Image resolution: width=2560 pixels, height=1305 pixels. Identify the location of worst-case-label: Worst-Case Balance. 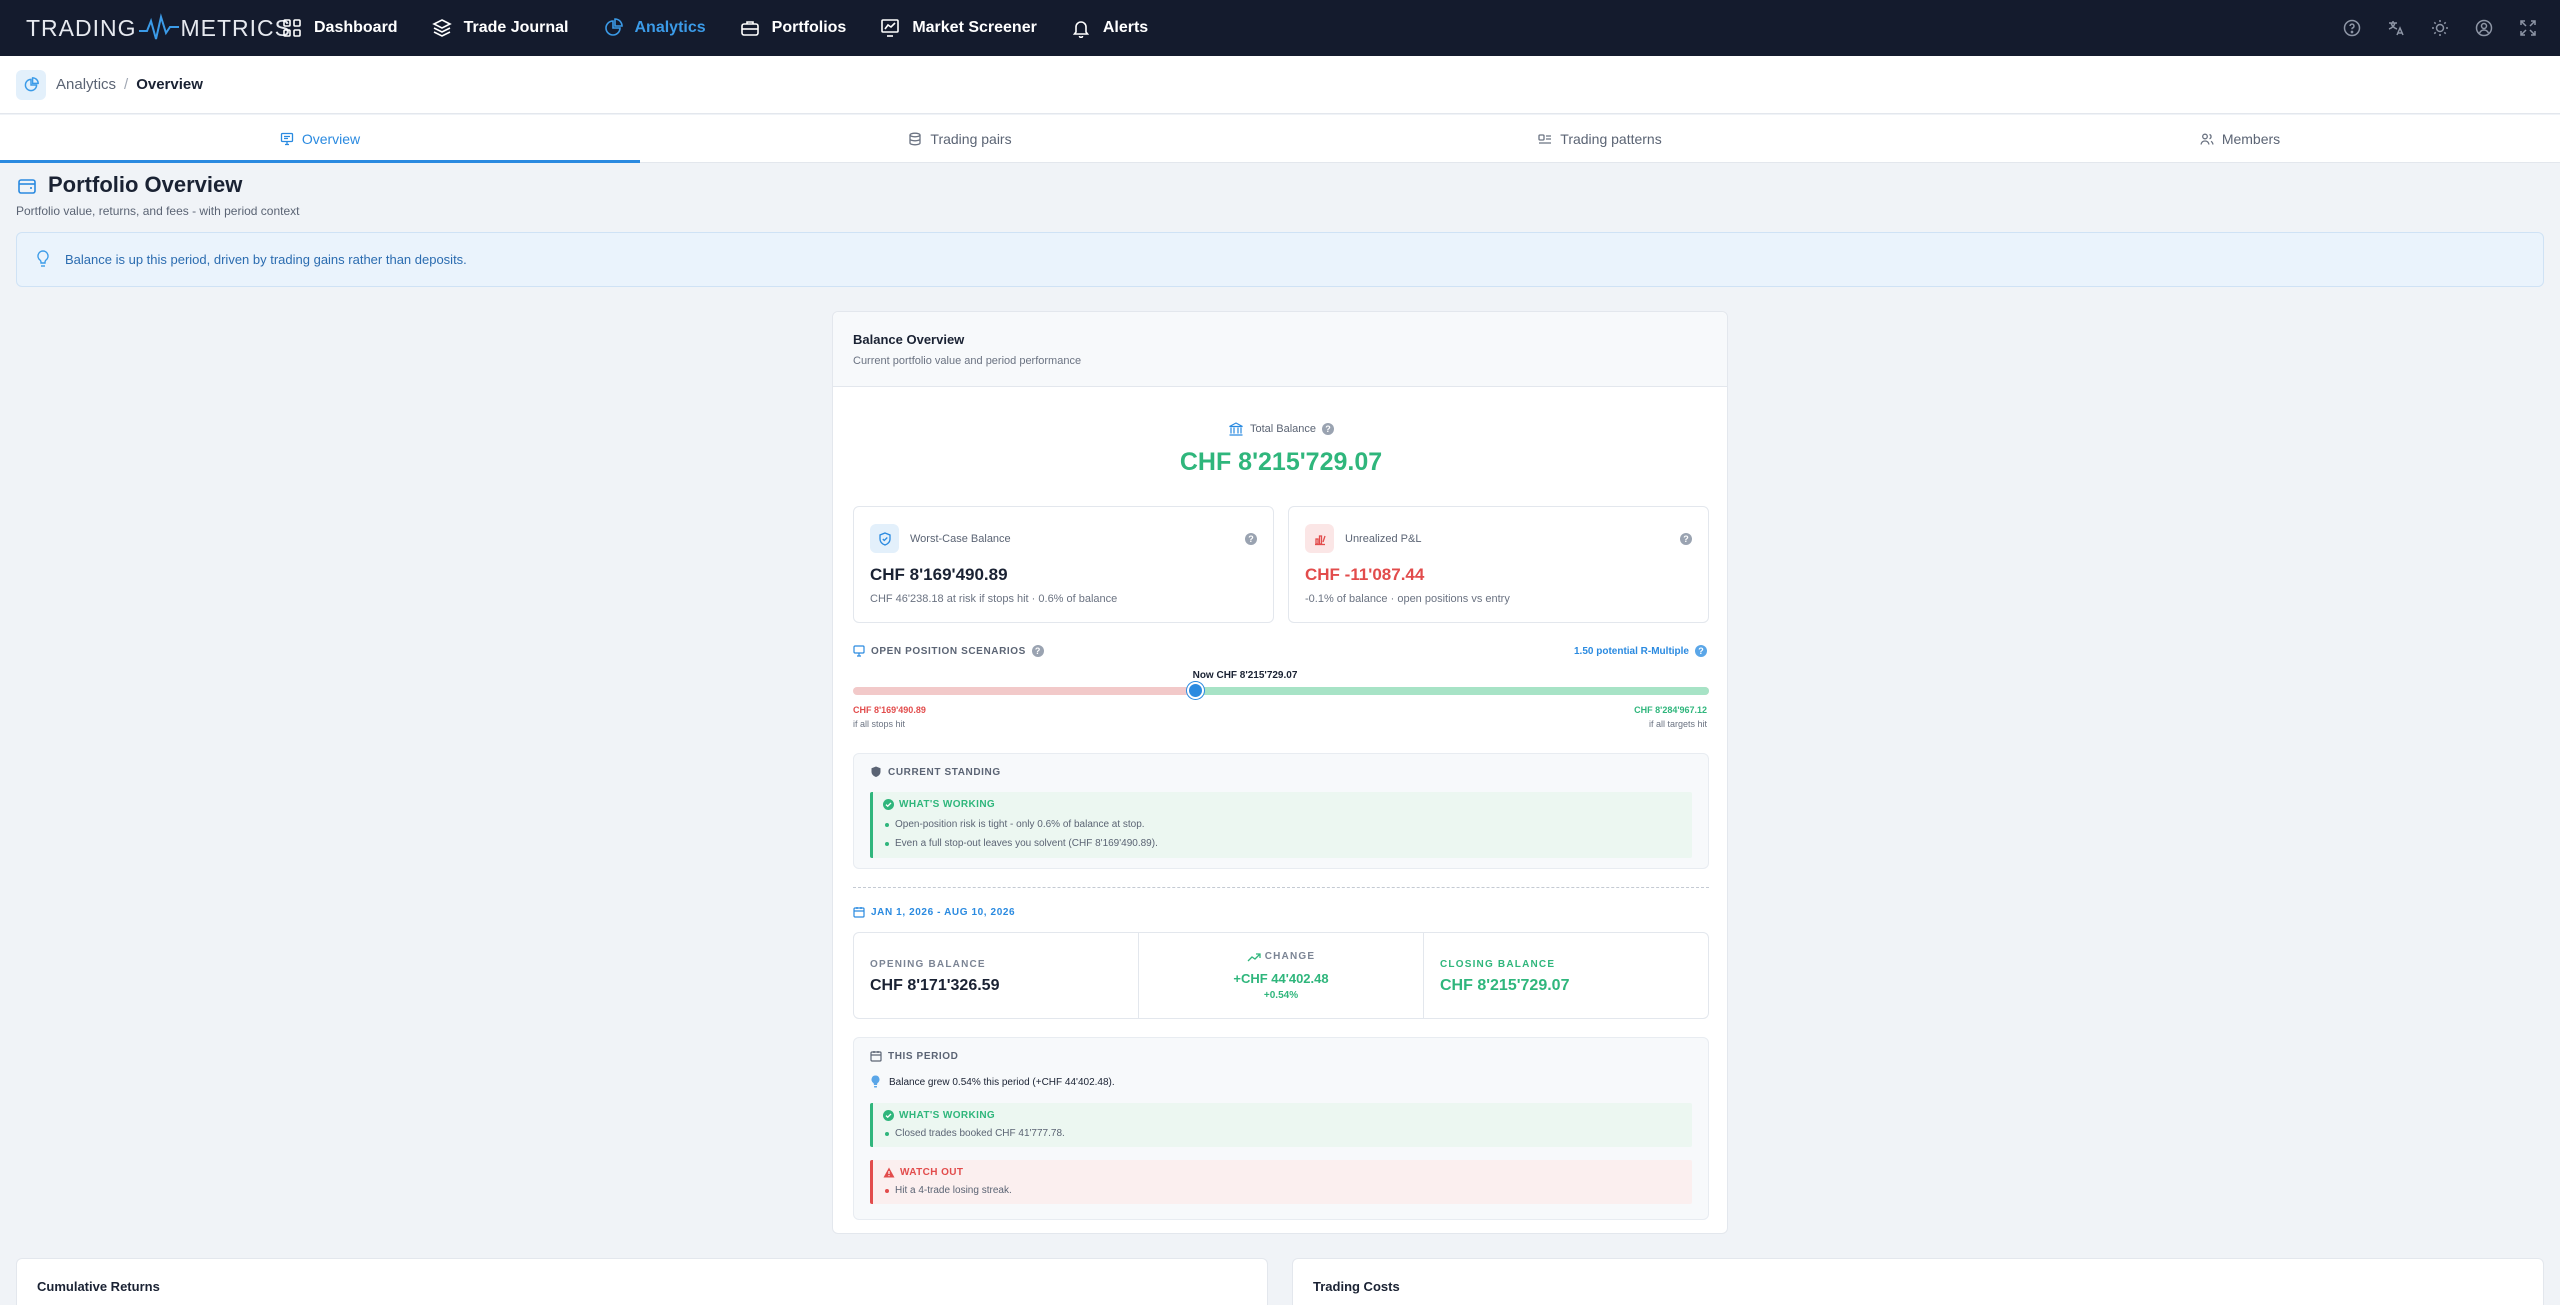
(960, 539).